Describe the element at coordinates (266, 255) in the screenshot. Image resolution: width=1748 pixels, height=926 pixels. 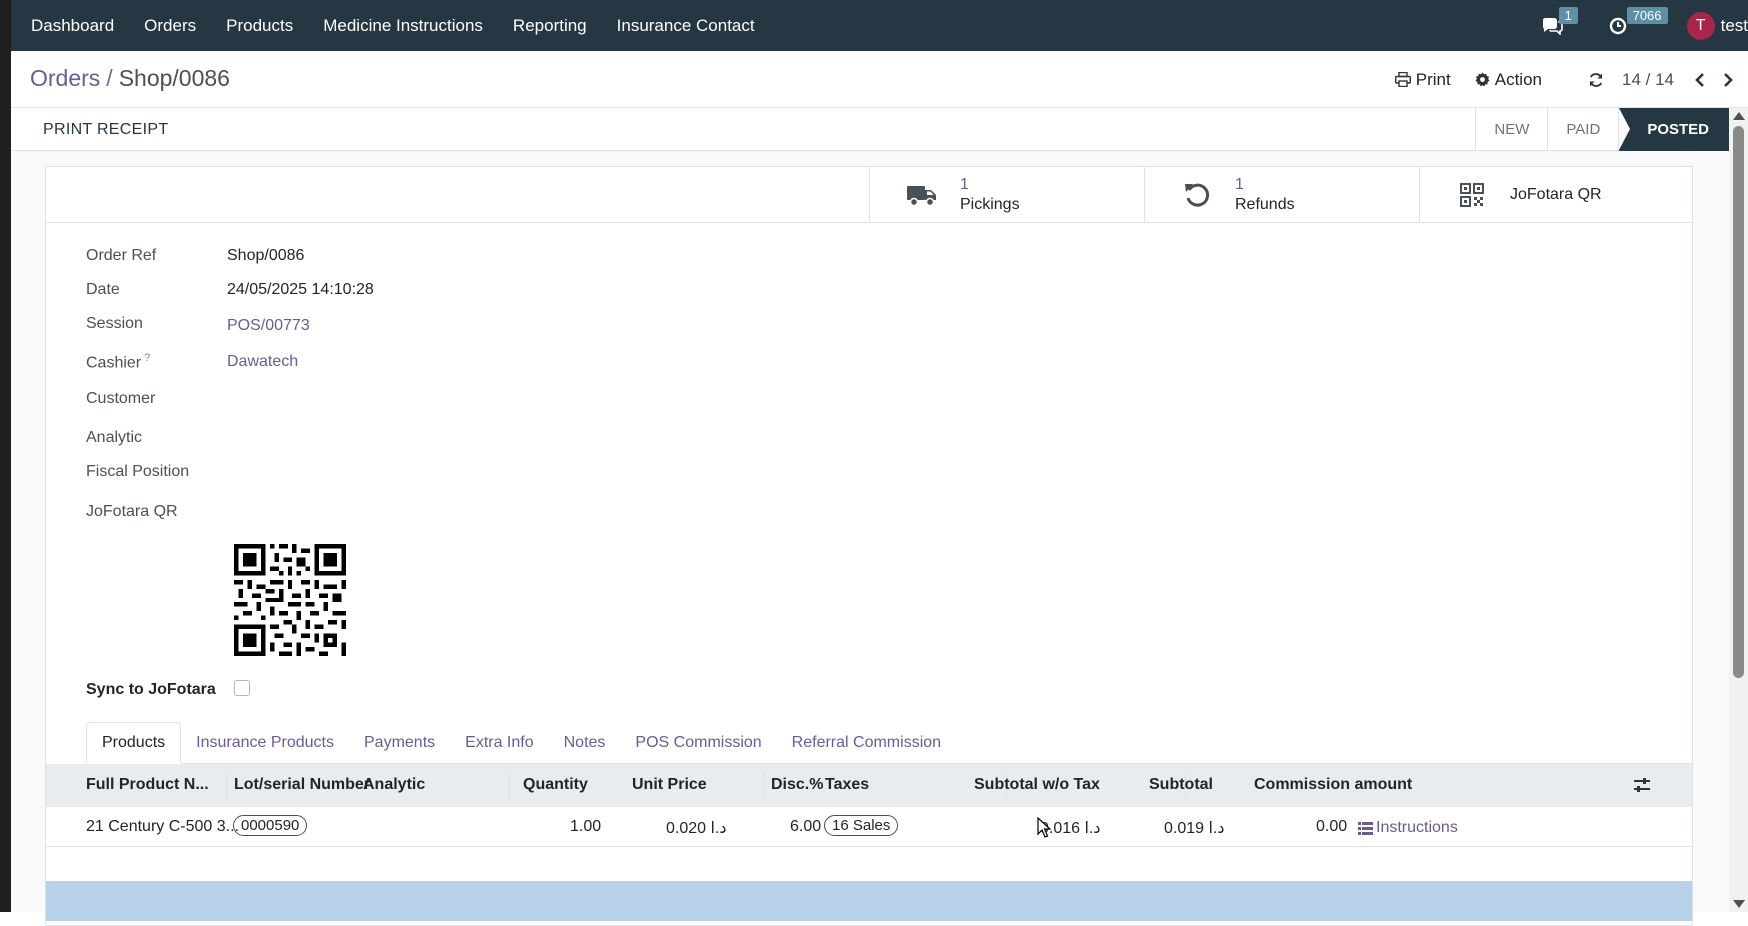
I see `order-ref-value: Shop/0086` at that location.